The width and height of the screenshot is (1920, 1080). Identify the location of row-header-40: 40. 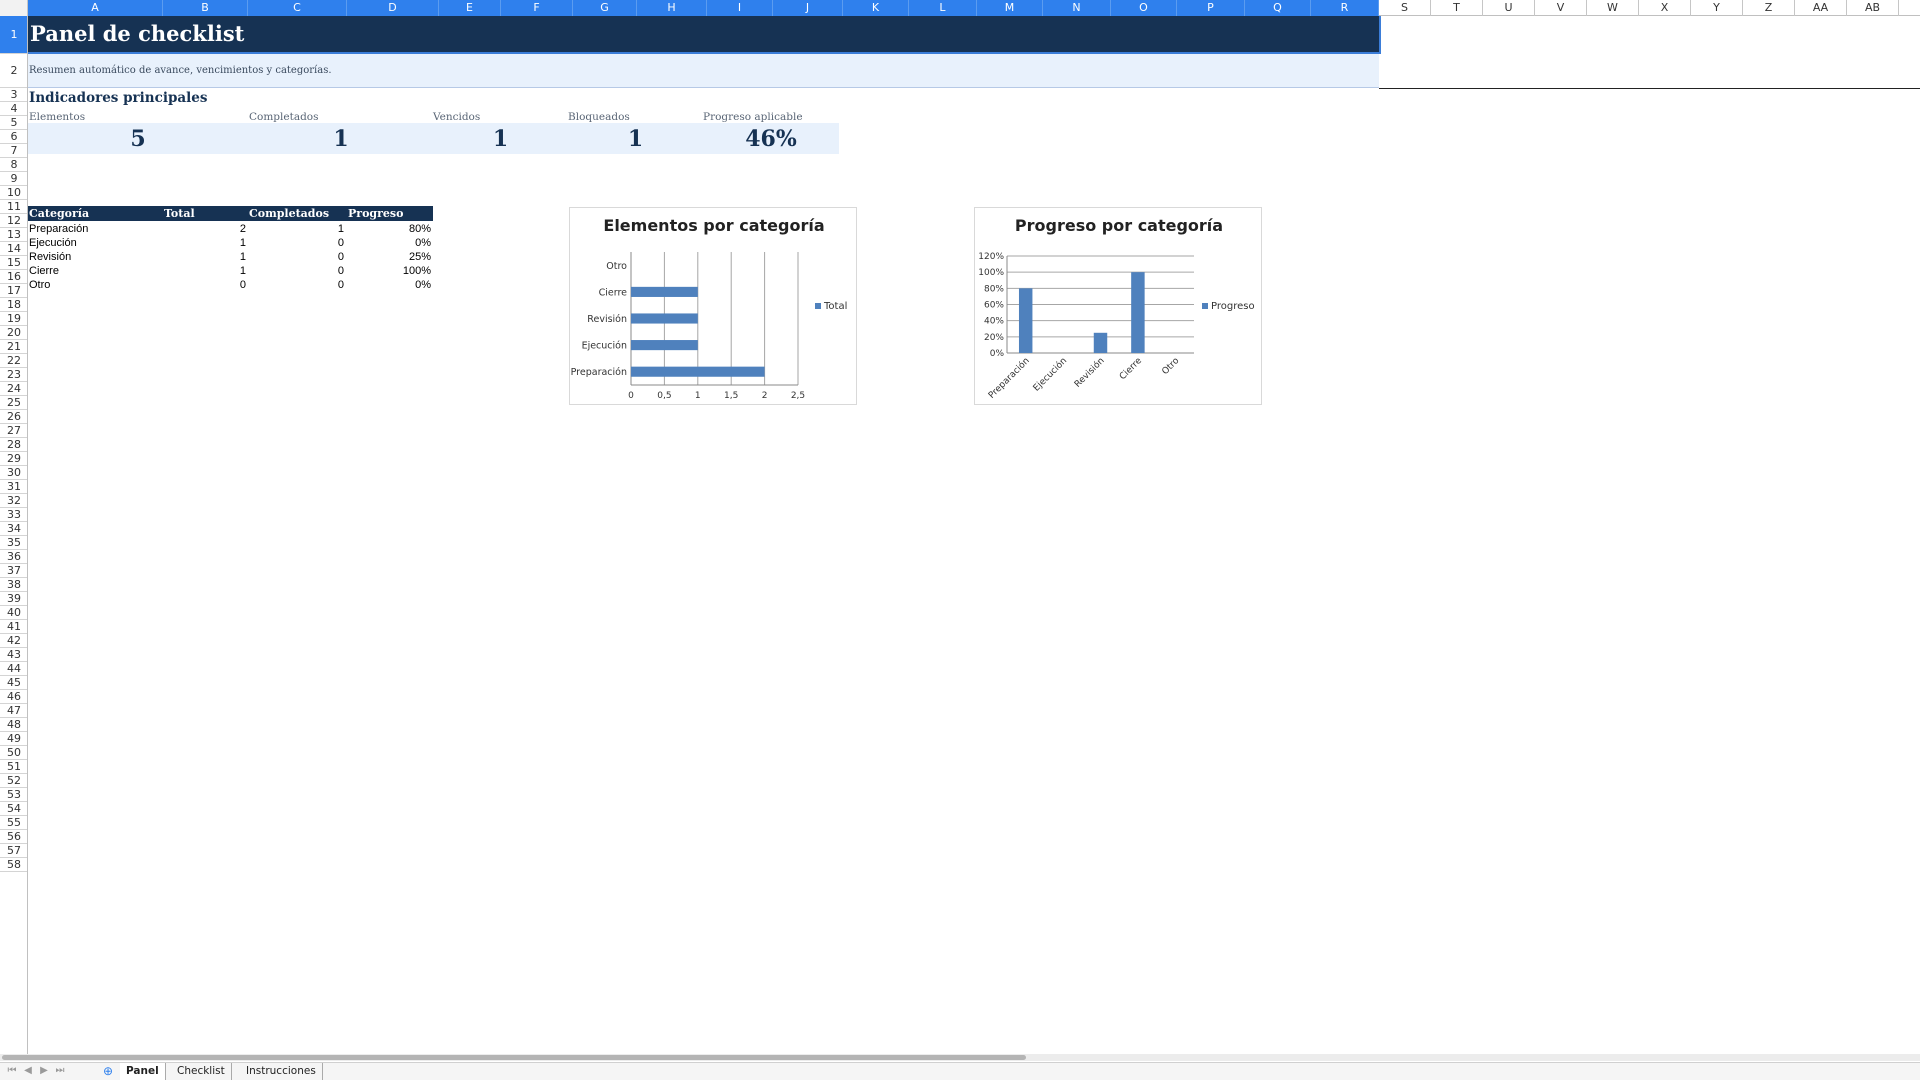
(13, 613).